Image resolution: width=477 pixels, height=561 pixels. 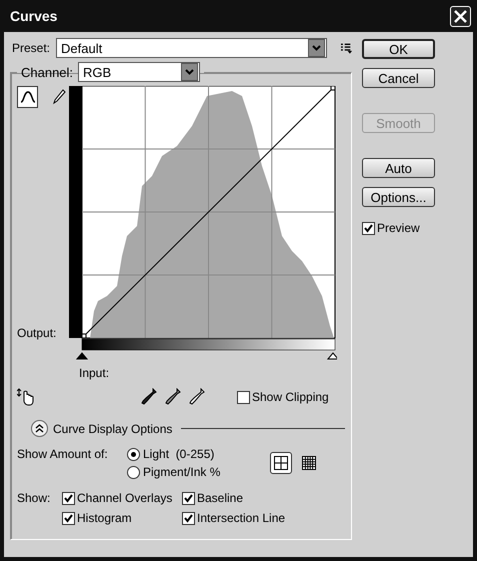 I want to click on section-title: Curve Display Options, so click(x=112, y=429).